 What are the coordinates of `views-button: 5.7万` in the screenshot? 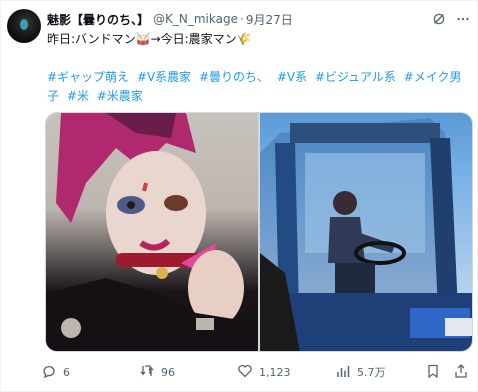 It's located at (360, 372).